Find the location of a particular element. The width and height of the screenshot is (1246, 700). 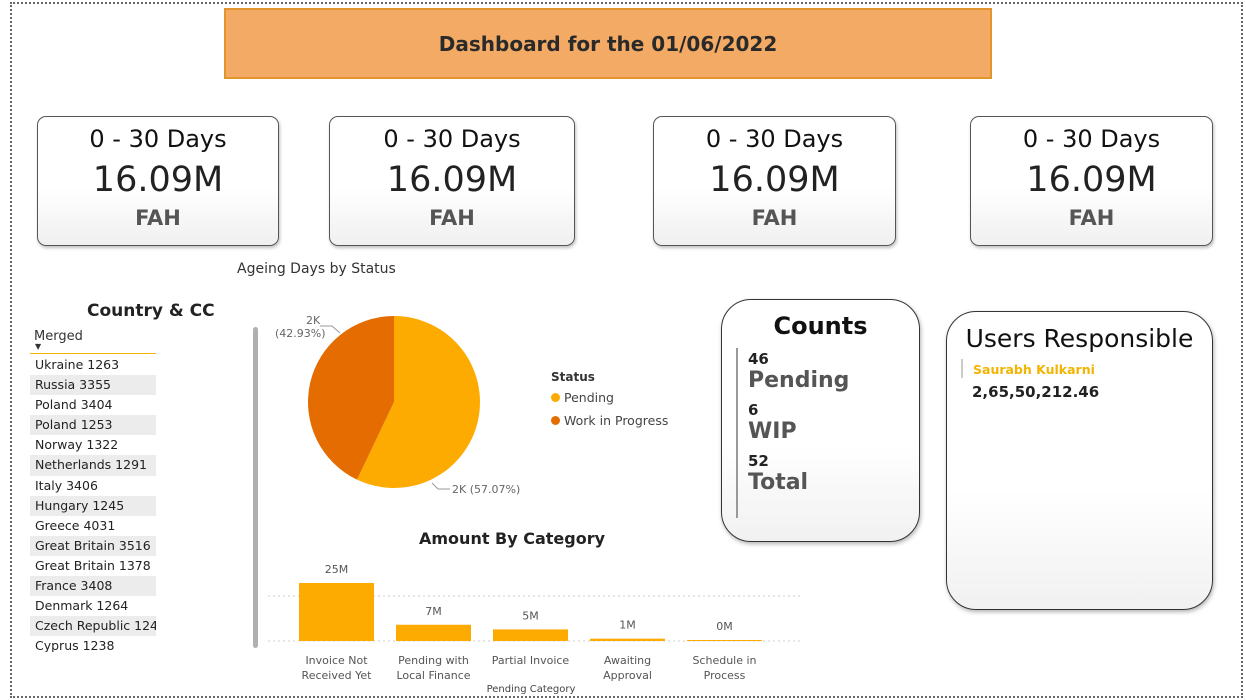

scrollbar is located at coordinates (255, 487).